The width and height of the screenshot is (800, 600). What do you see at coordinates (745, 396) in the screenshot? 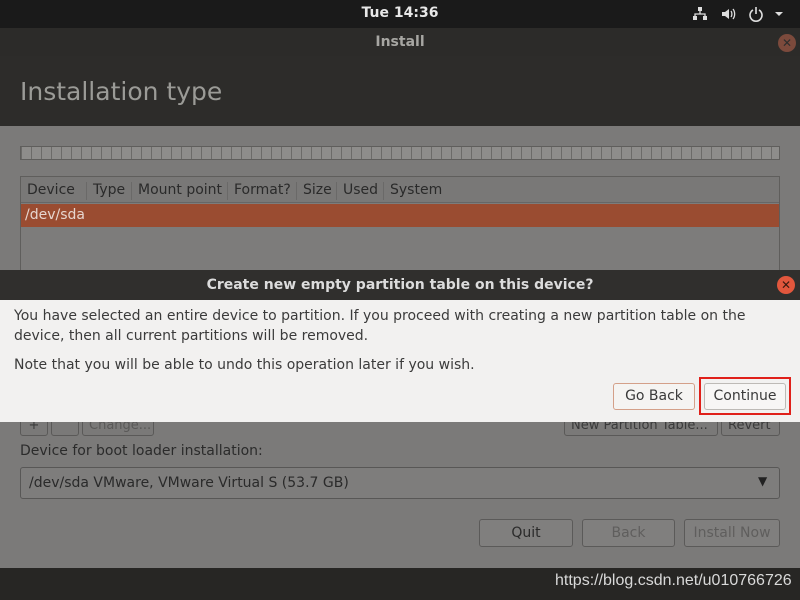
I see `continue-button: Continue` at bounding box center [745, 396].